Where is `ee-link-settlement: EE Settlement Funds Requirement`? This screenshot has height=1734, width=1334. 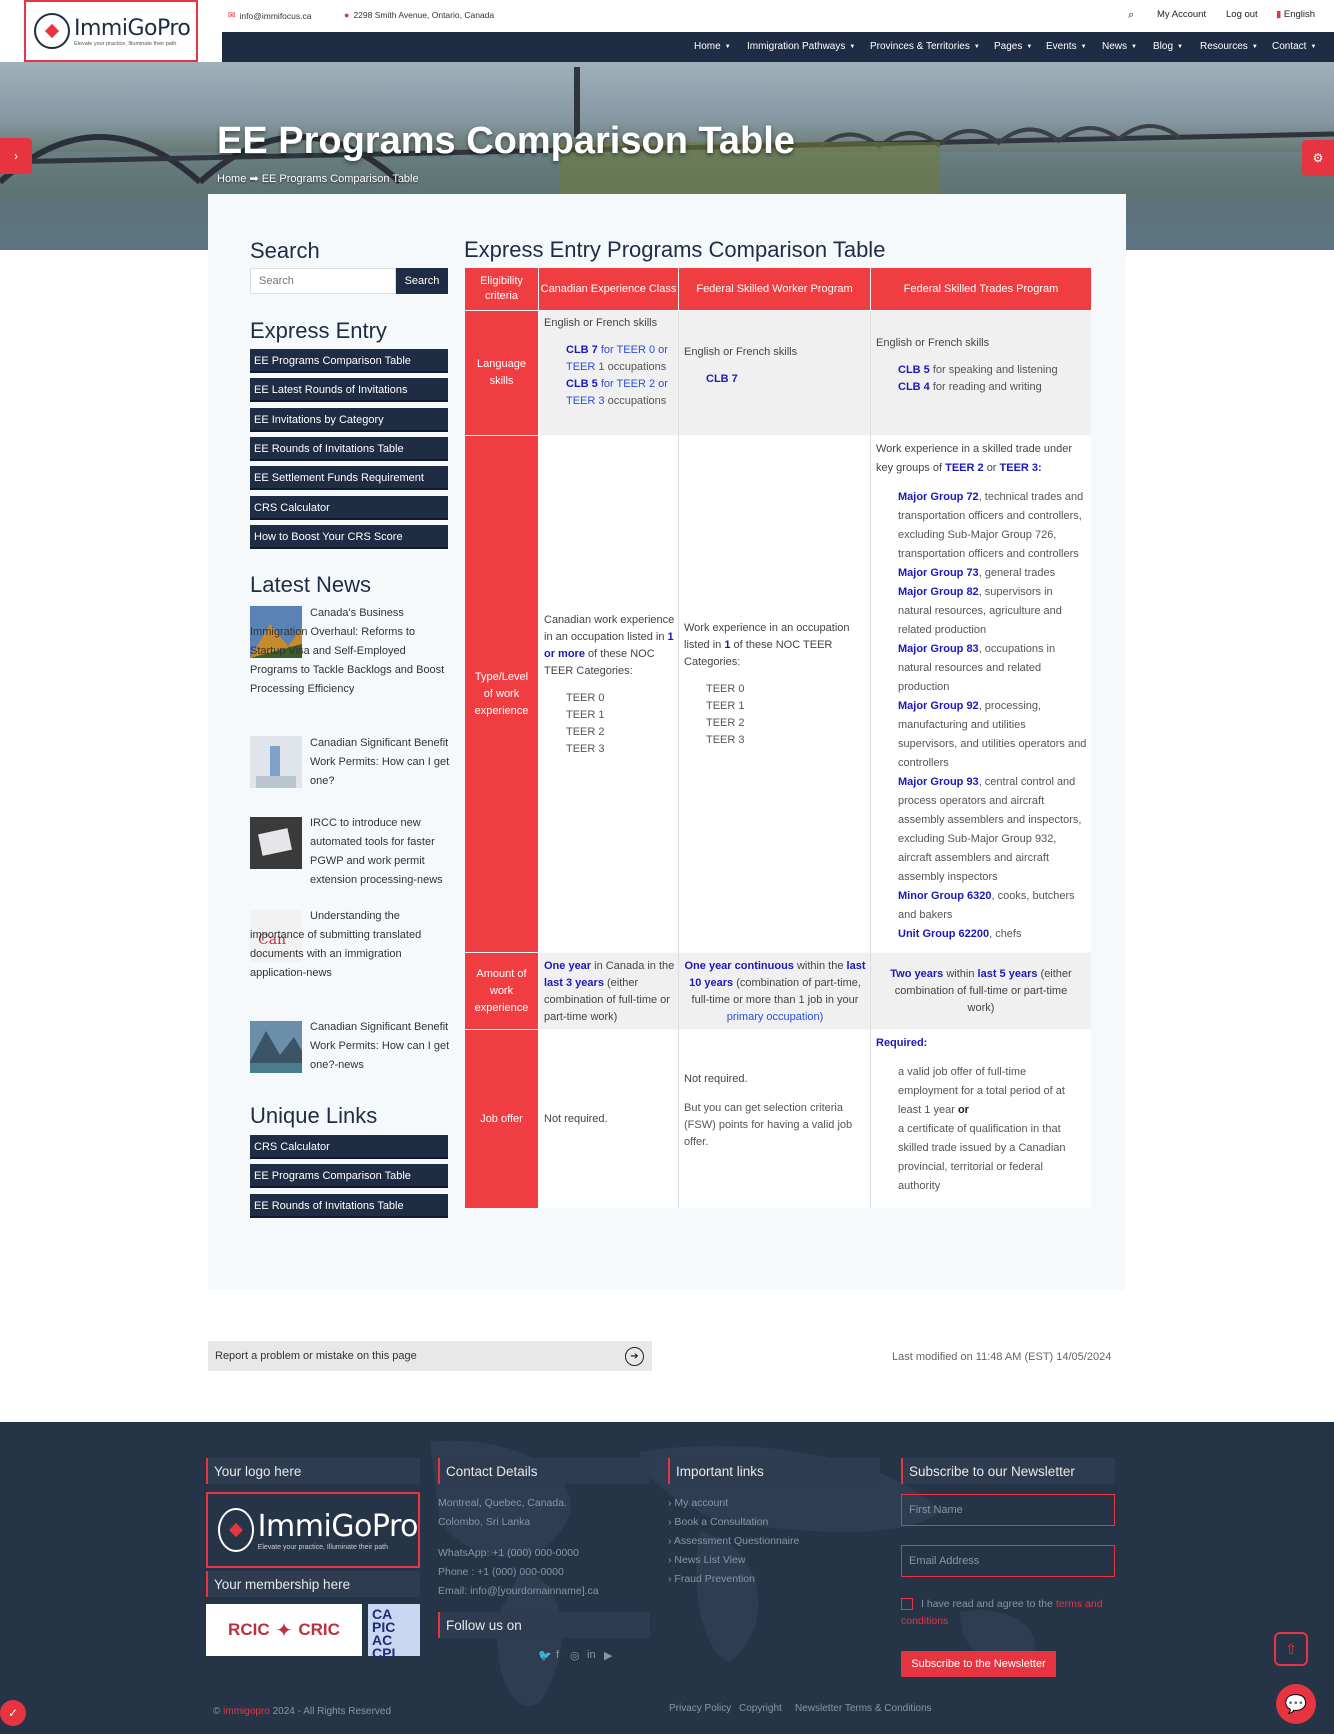 ee-link-settlement: EE Settlement Funds Requirement is located at coordinates (349, 478).